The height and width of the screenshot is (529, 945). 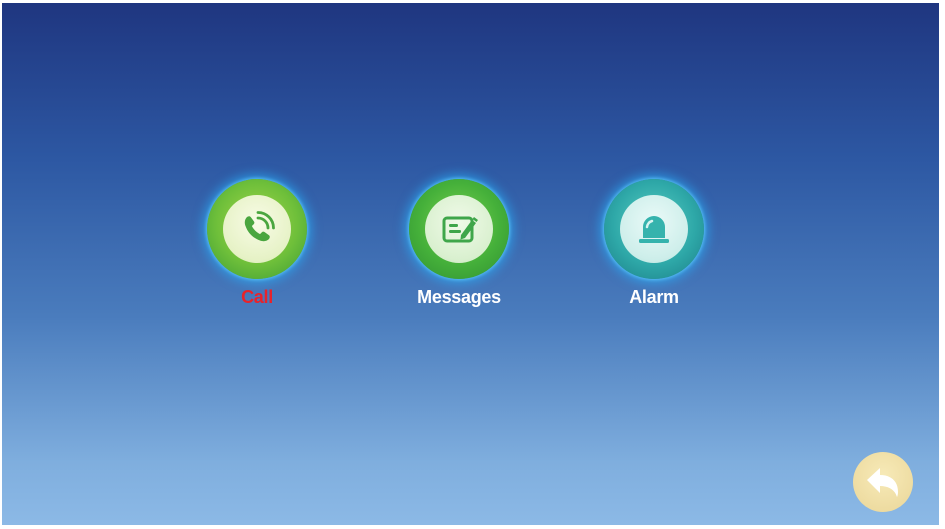 I want to click on messages-label: Messages, so click(x=459, y=297).